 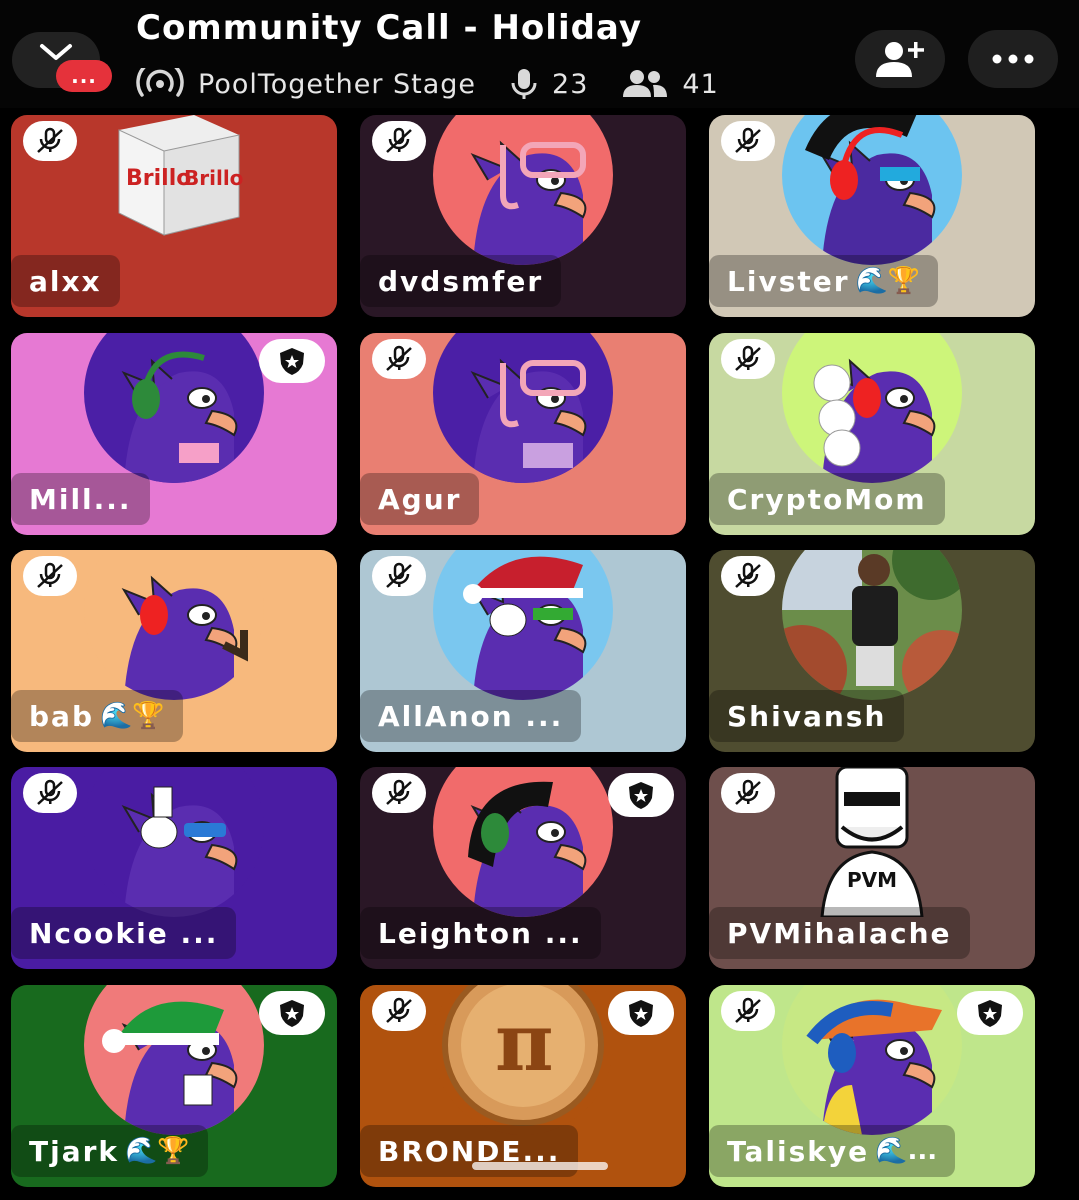 I want to click on page-title: Community Call - Holiday, so click(x=389, y=28).